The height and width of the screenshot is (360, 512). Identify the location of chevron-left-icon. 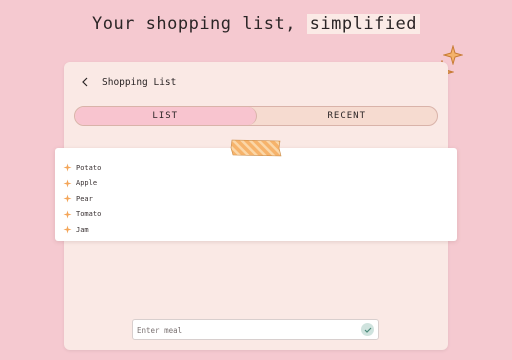
(85, 82).